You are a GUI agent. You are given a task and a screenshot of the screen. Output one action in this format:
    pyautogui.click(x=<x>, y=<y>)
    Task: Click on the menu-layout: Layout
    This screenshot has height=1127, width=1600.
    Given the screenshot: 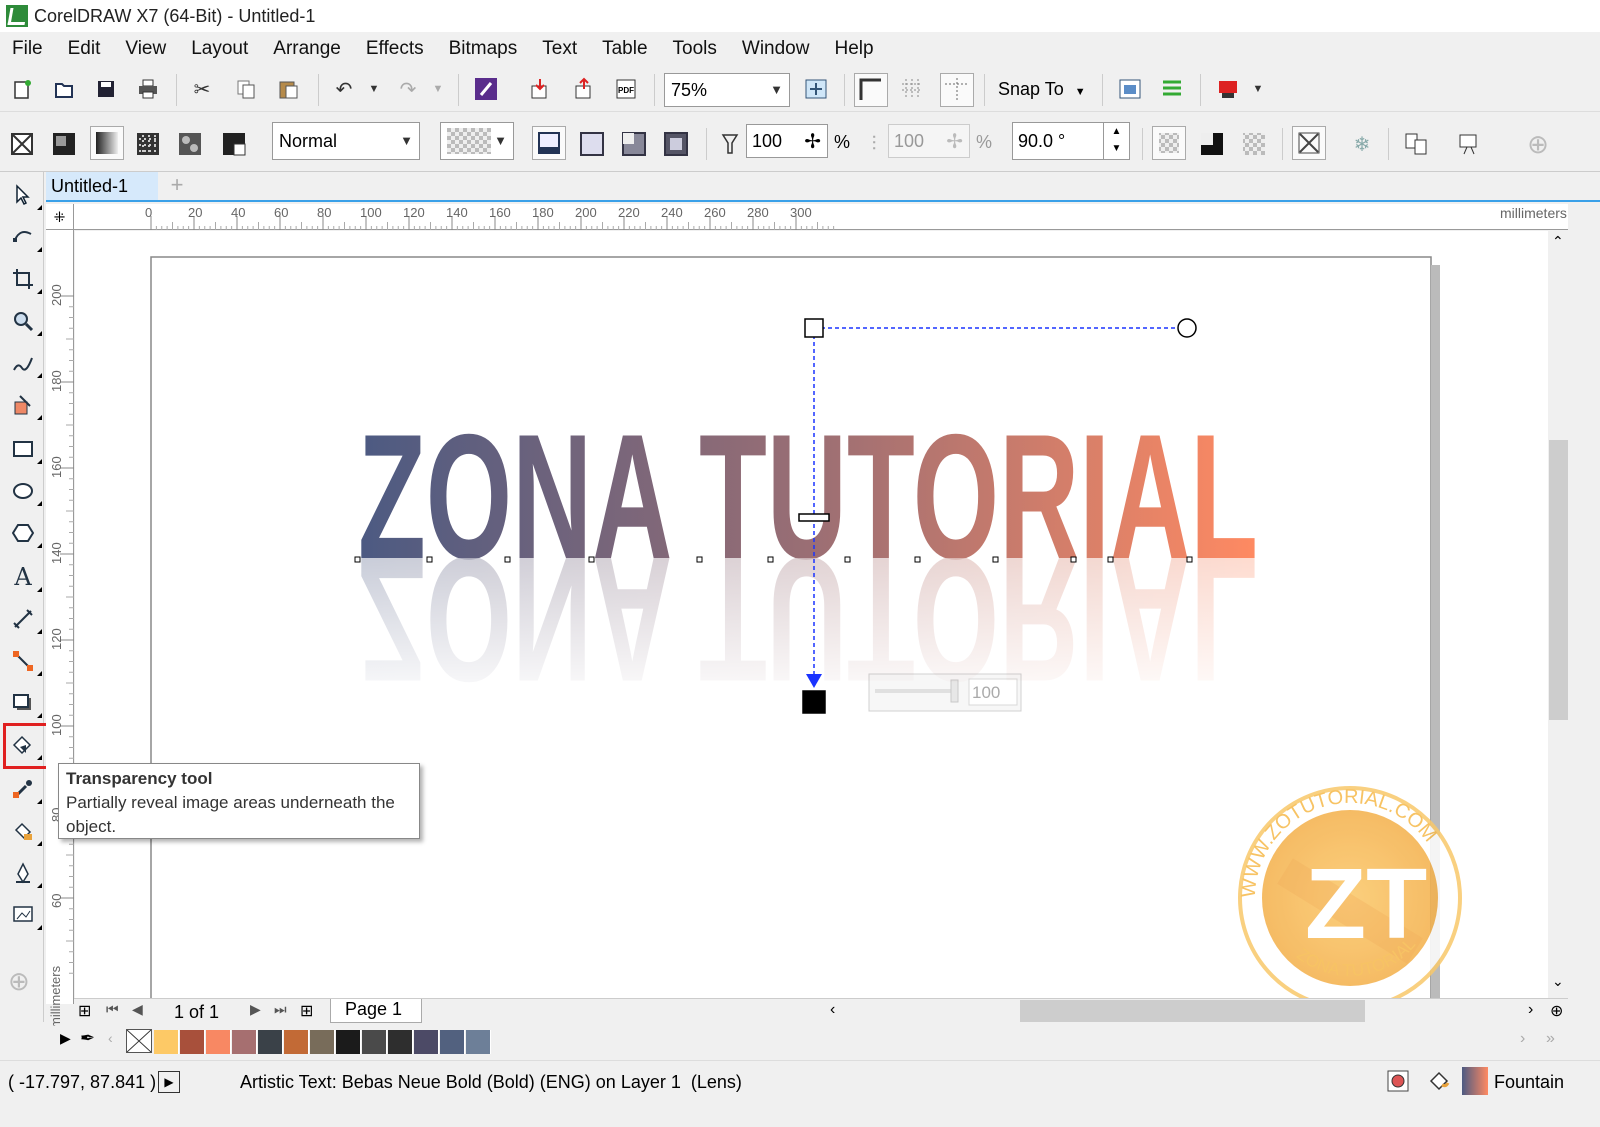 What is the action you would take?
    pyautogui.click(x=219, y=49)
    